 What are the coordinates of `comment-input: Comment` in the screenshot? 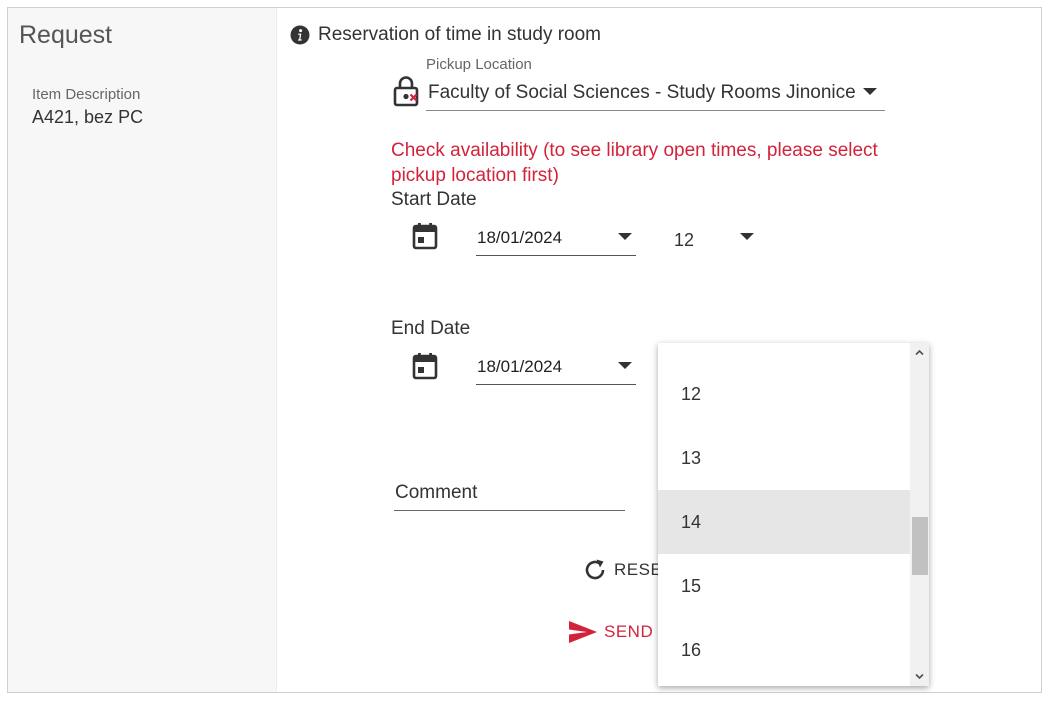 It's located at (509, 495).